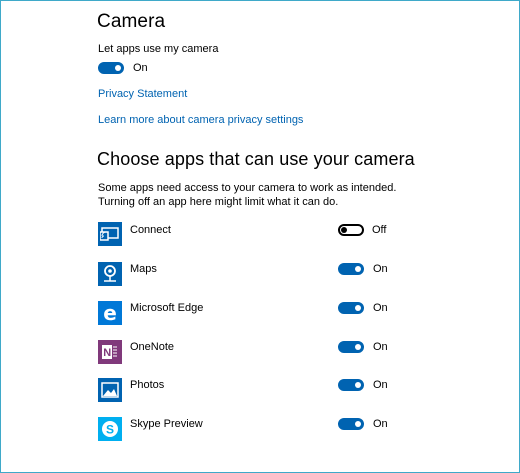 This screenshot has height=473, width=520. What do you see at coordinates (158, 49) in the screenshot?
I see `let-apps-use-camera-label: Let apps use my camera` at bounding box center [158, 49].